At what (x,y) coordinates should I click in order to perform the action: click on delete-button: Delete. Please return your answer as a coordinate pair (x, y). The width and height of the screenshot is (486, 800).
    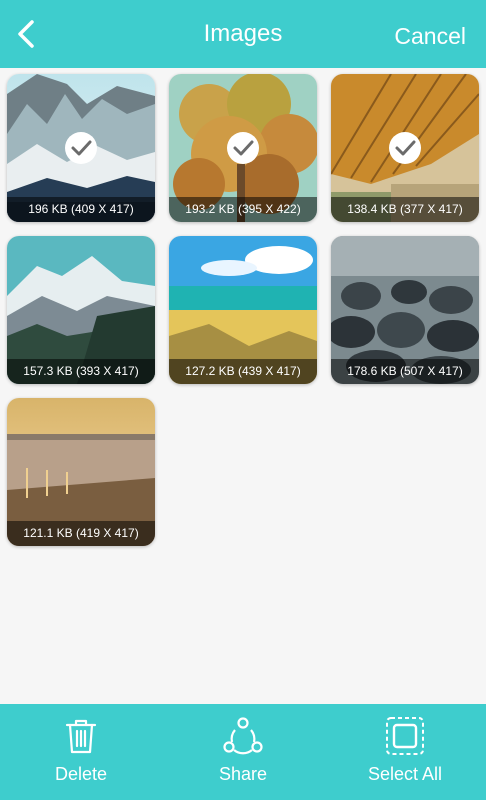
    Looking at the image, I should click on (81, 752).